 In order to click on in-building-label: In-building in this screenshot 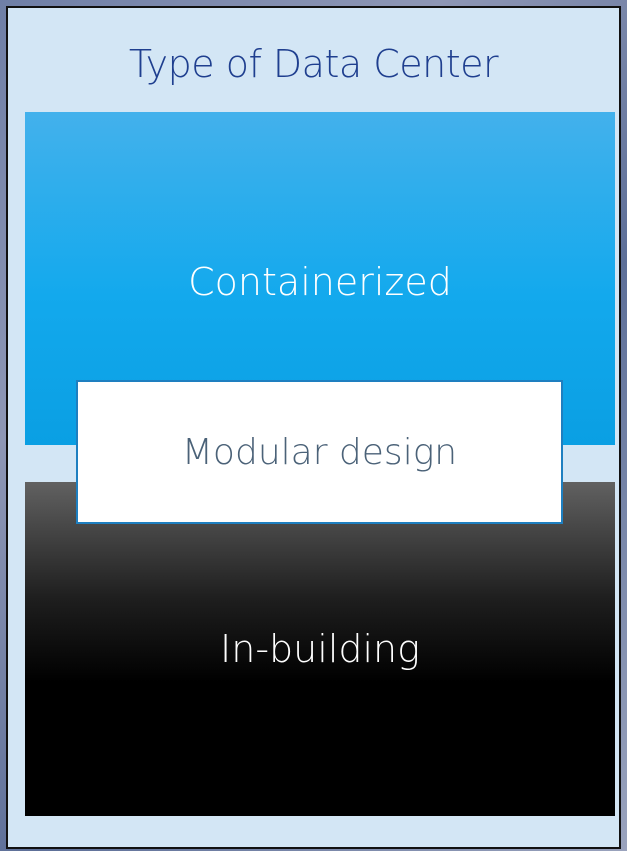, I will do `click(320, 649)`.